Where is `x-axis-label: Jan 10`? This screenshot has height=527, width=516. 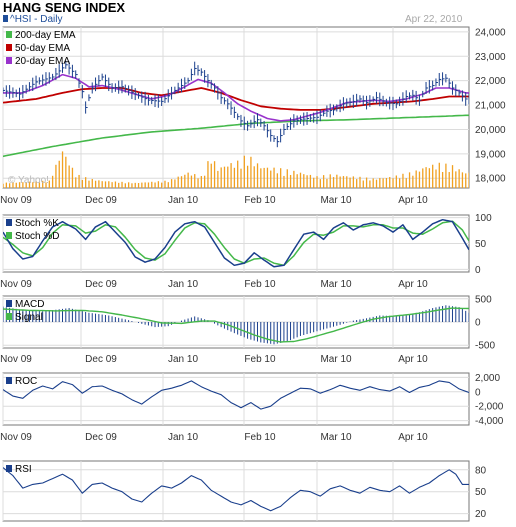
x-axis-label: Jan 10 is located at coordinates (183, 284).